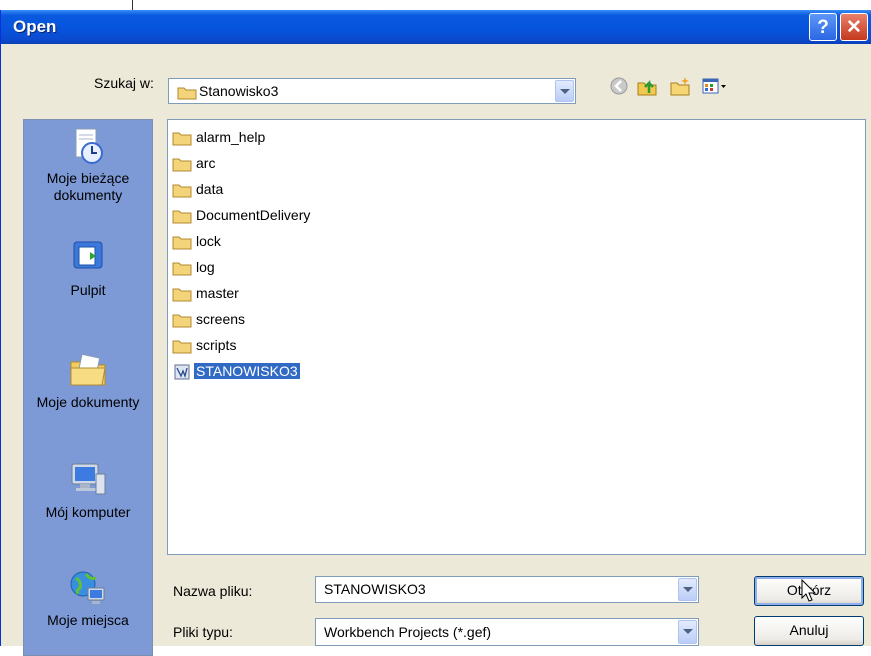 Image resolution: width=871 pixels, height=656 pixels. Describe the element at coordinates (715, 86) in the screenshot. I see `views-menu-icon` at that location.